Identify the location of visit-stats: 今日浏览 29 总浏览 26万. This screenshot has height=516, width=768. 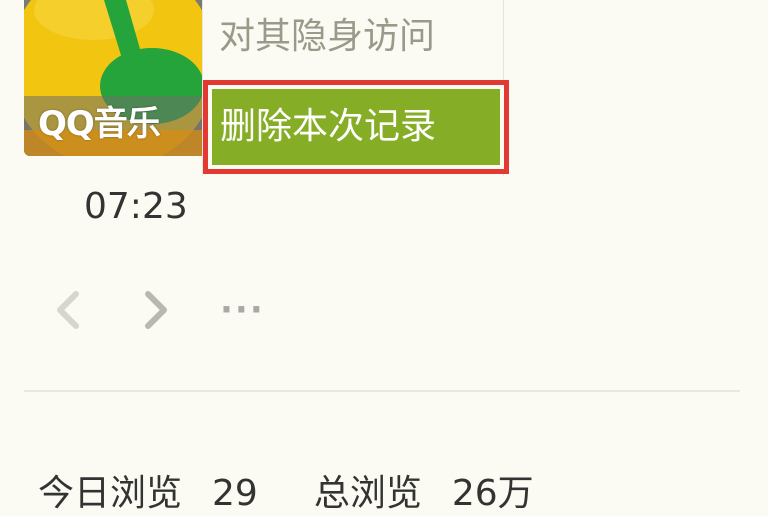
(286, 490).